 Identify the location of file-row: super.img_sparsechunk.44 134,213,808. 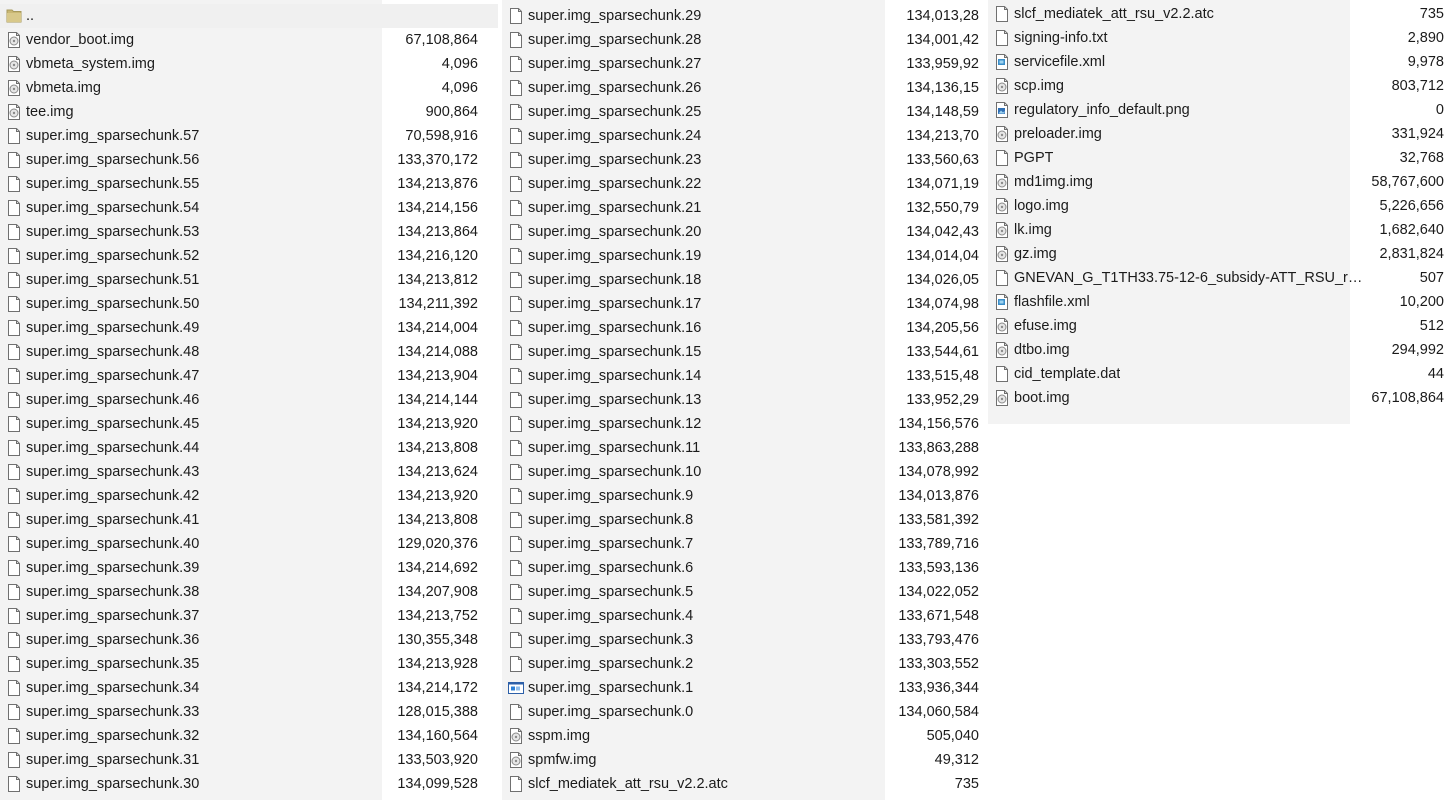
(239, 448).